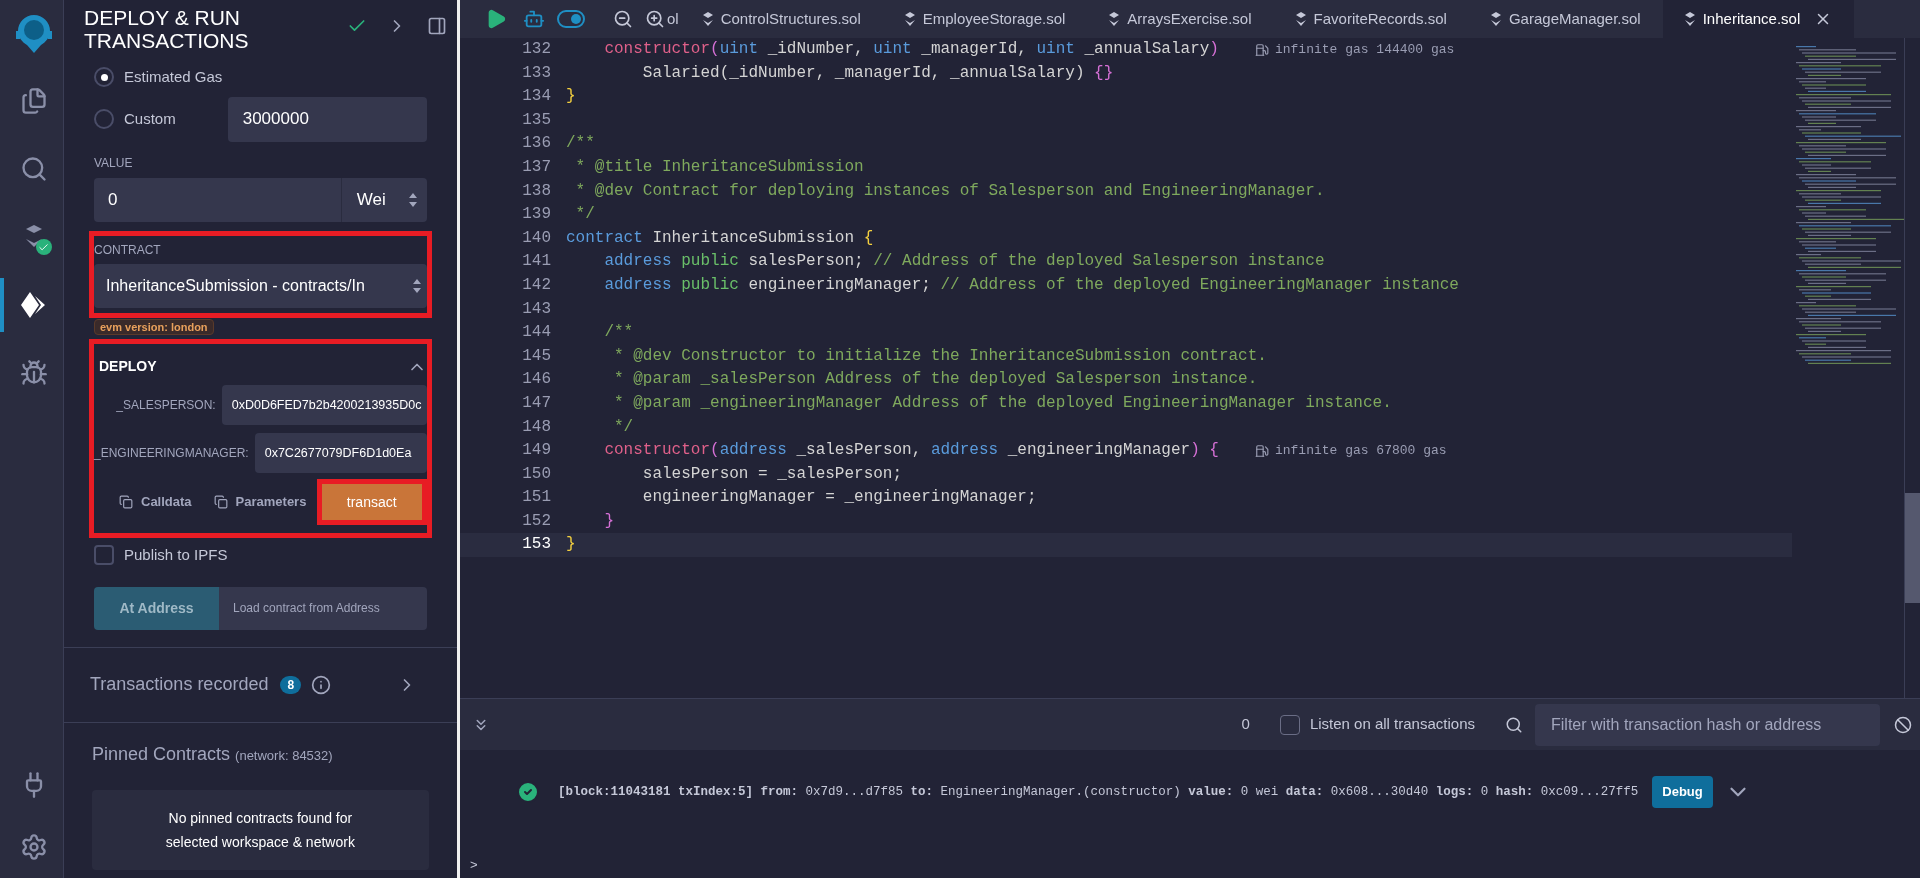 The width and height of the screenshot is (1920, 878). What do you see at coordinates (340, 453) in the screenshot?
I see `param-field: 0x7C2677079DF6D1d0Ea` at bounding box center [340, 453].